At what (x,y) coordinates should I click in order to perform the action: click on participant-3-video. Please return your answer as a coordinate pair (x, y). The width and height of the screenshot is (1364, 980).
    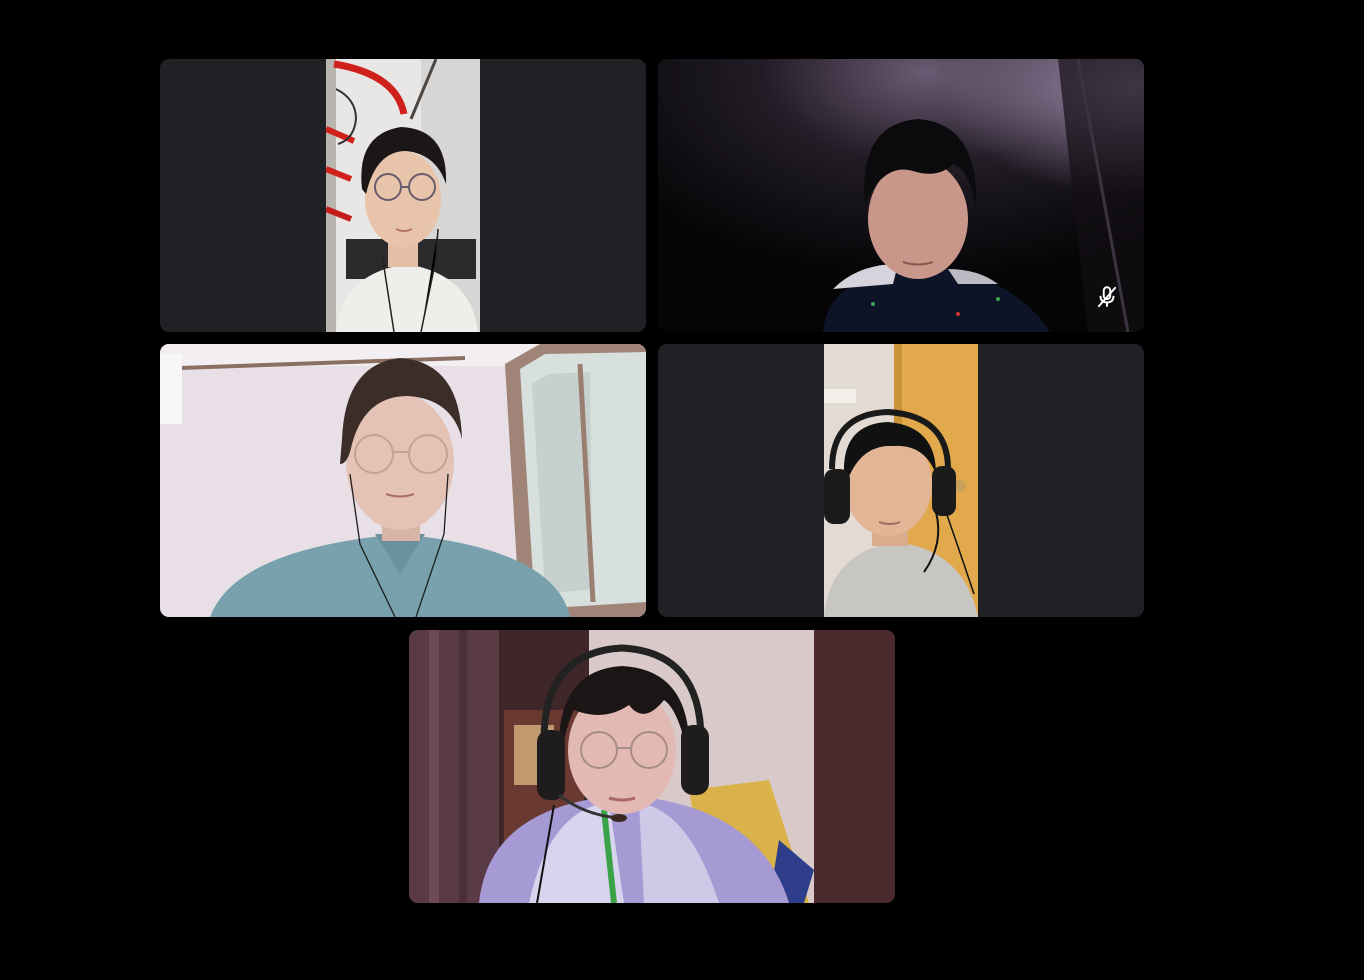
    Looking at the image, I should click on (403, 480).